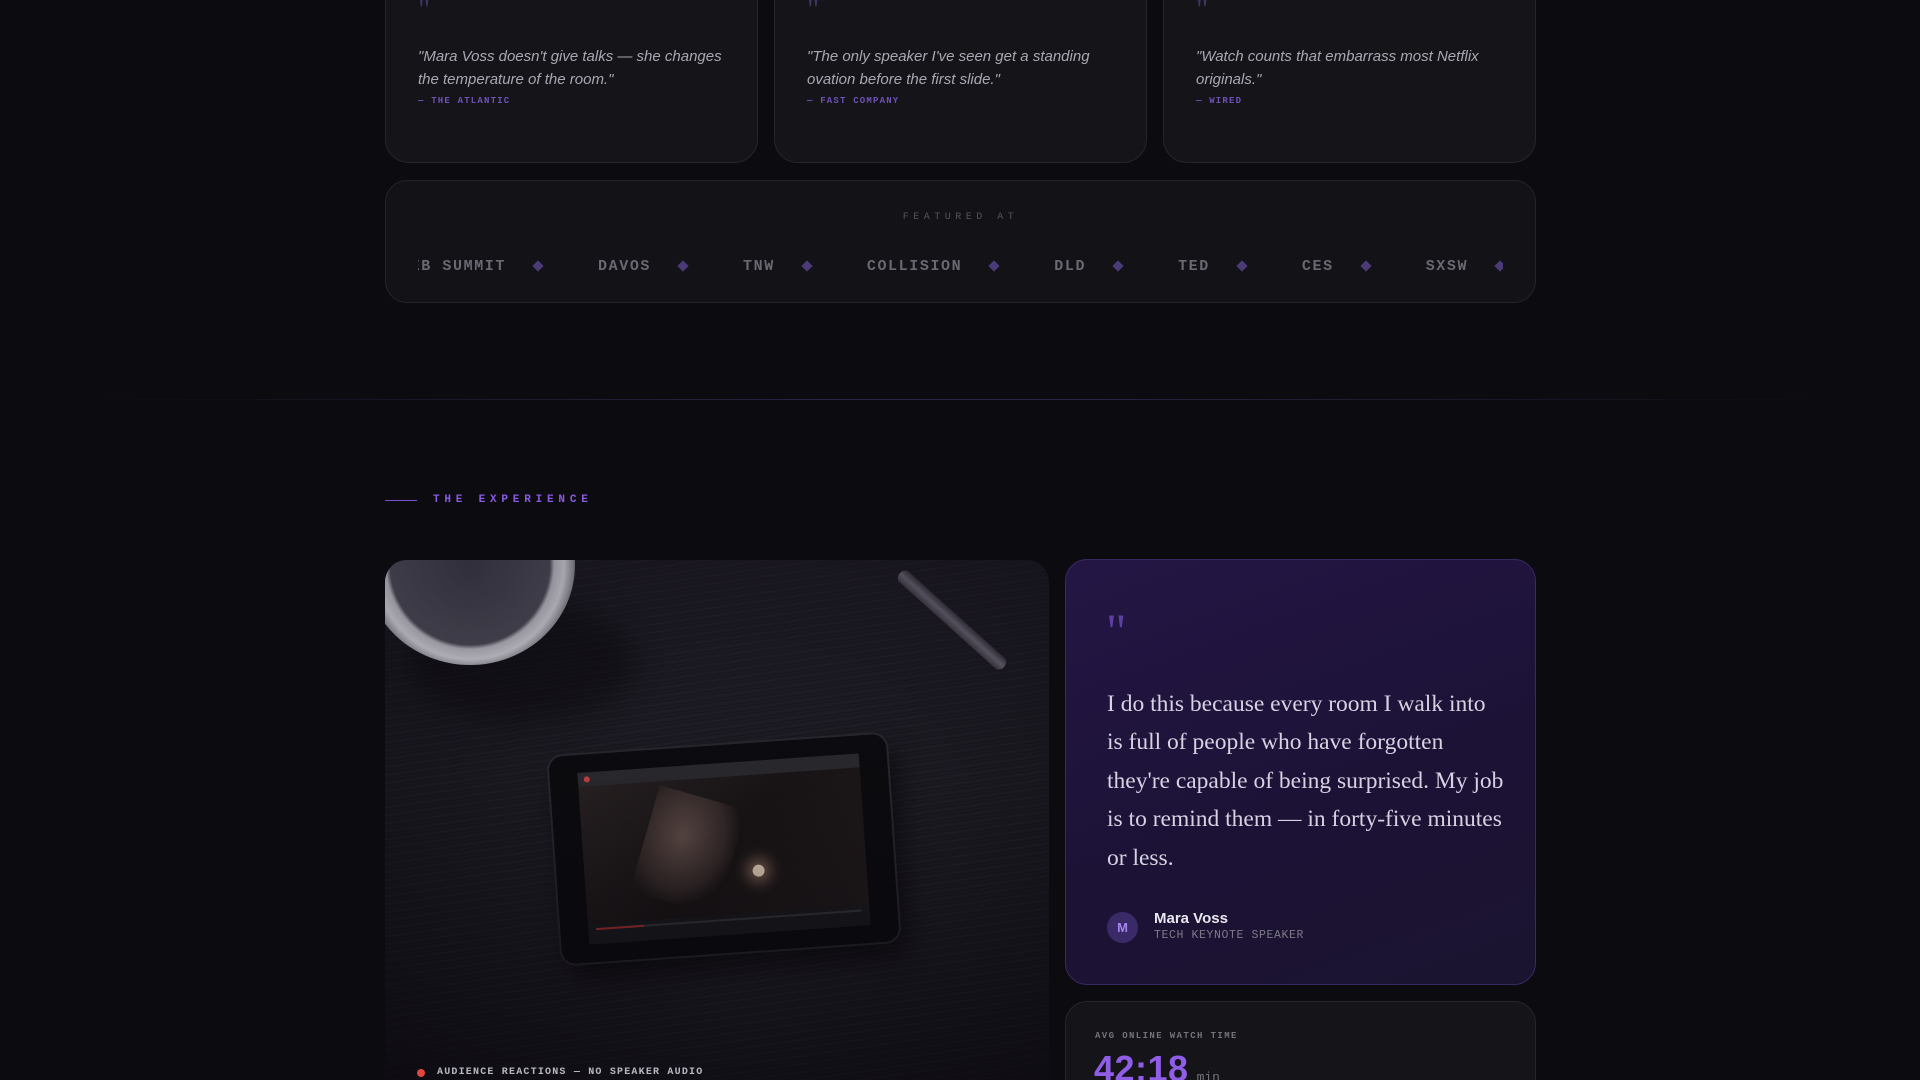  Describe the element at coordinates (759, 266) in the screenshot. I see `venue-name: TNW` at that location.